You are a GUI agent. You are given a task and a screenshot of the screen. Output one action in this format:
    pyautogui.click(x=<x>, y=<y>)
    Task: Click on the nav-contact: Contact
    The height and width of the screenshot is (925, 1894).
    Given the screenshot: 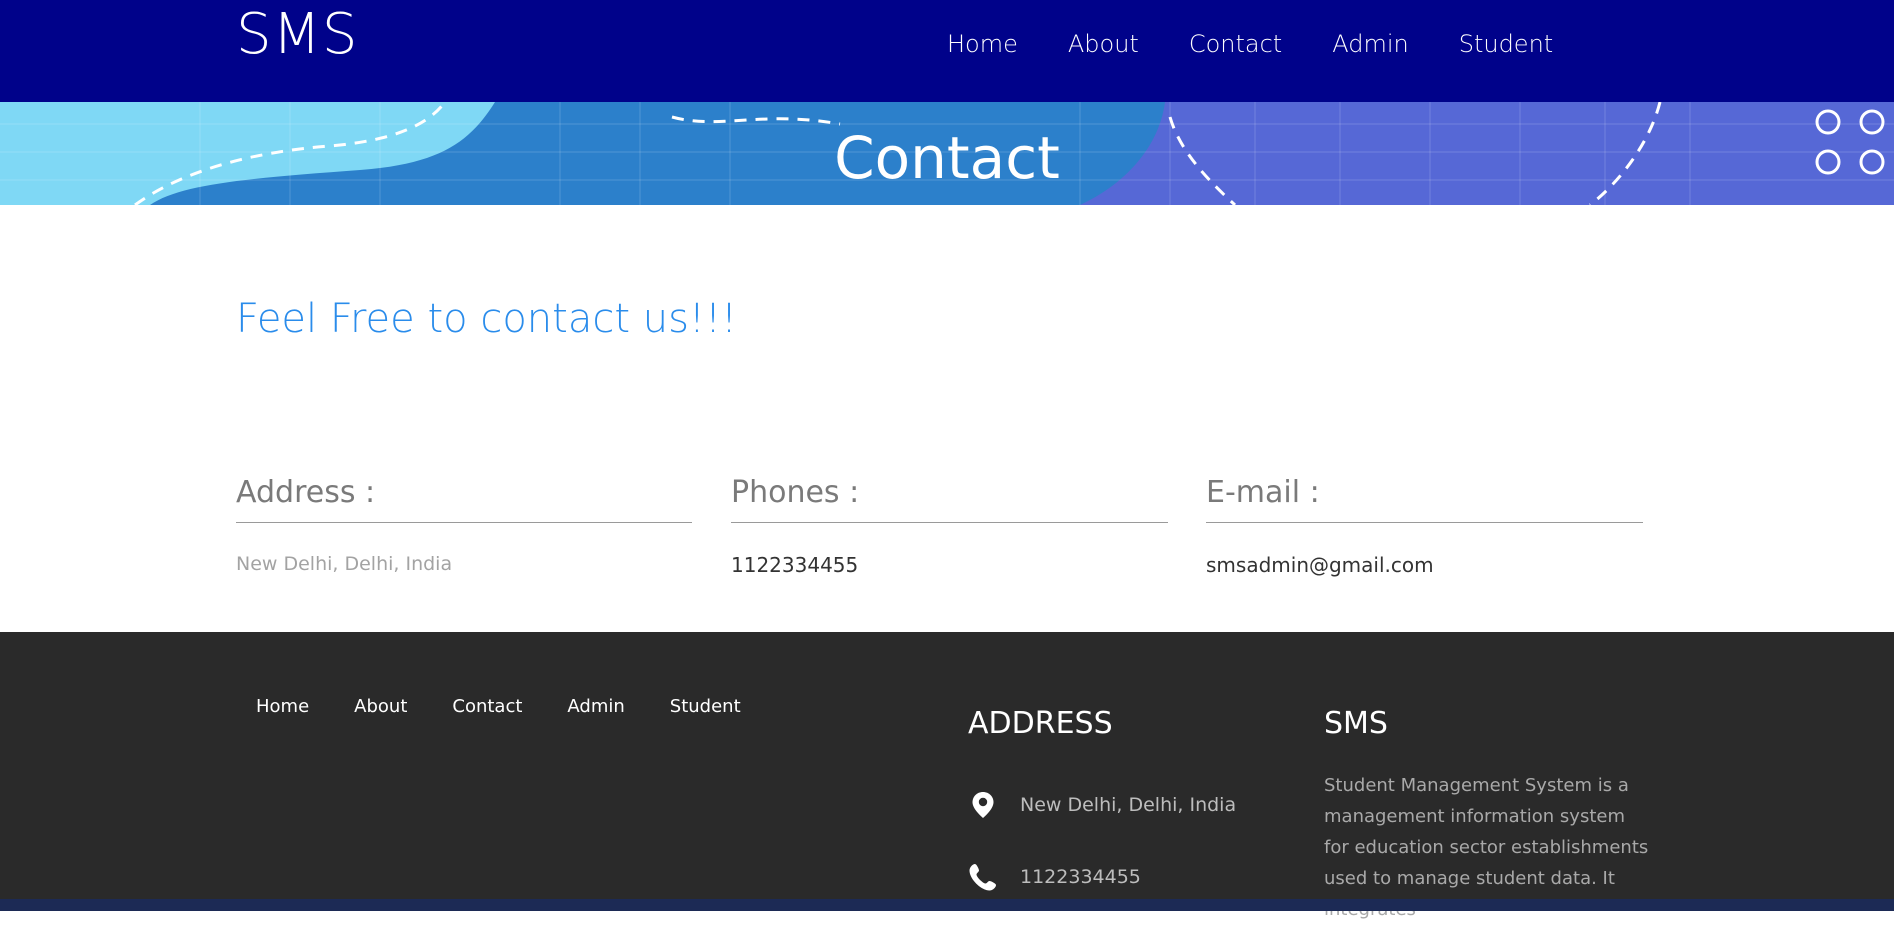 What is the action you would take?
    pyautogui.click(x=1235, y=44)
    